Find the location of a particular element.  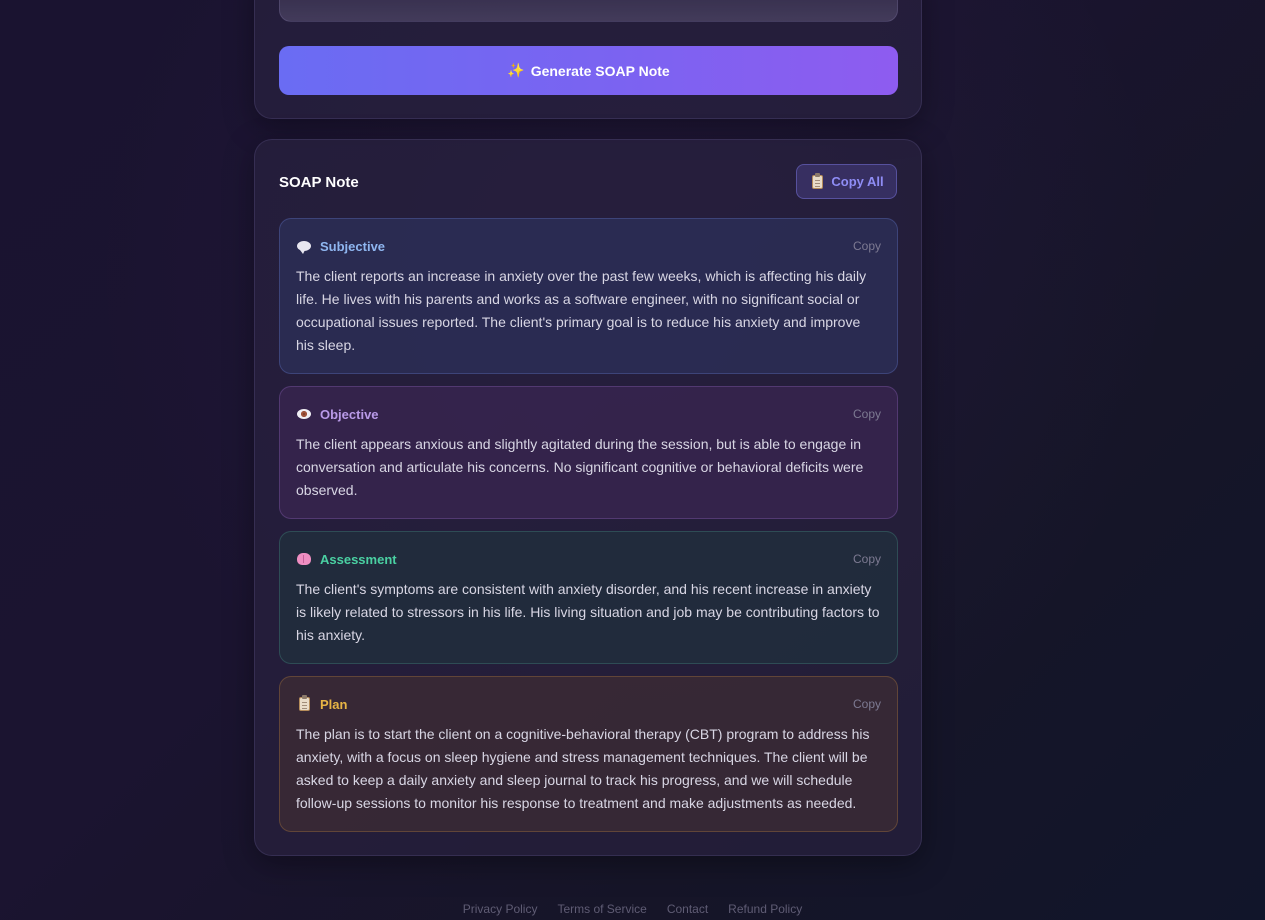

assessment-copy-button: Copy is located at coordinates (867, 559).